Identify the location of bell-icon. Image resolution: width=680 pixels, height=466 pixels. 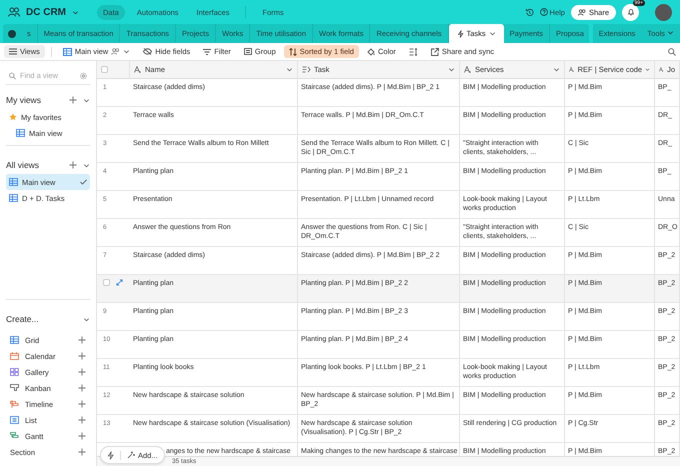
(630, 12).